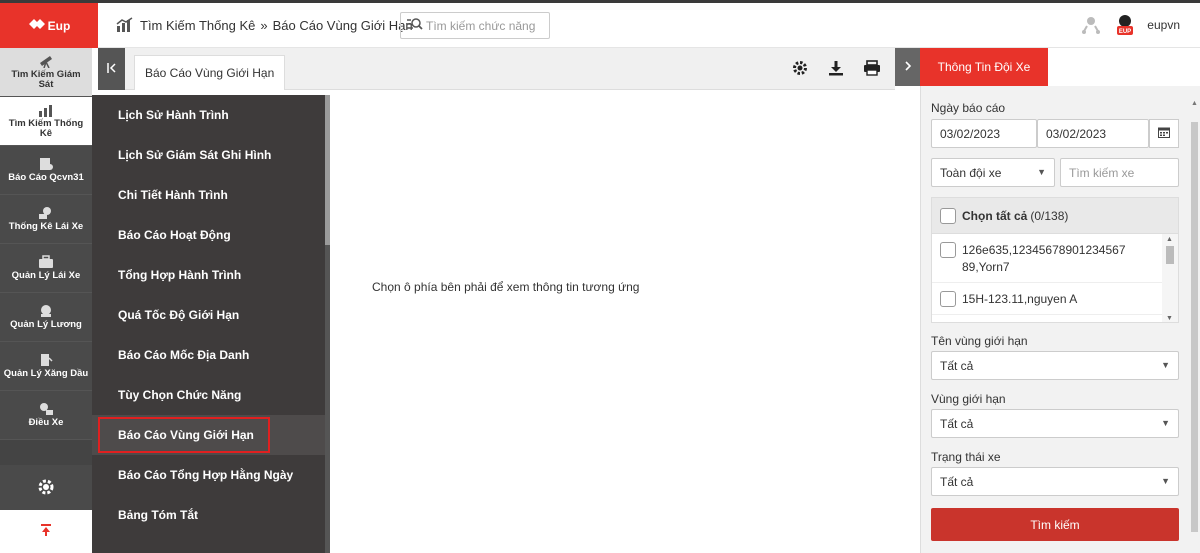 Image resolution: width=1200 pixels, height=553 pixels. I want to click on app-logo: Eup, so click(49, 25).